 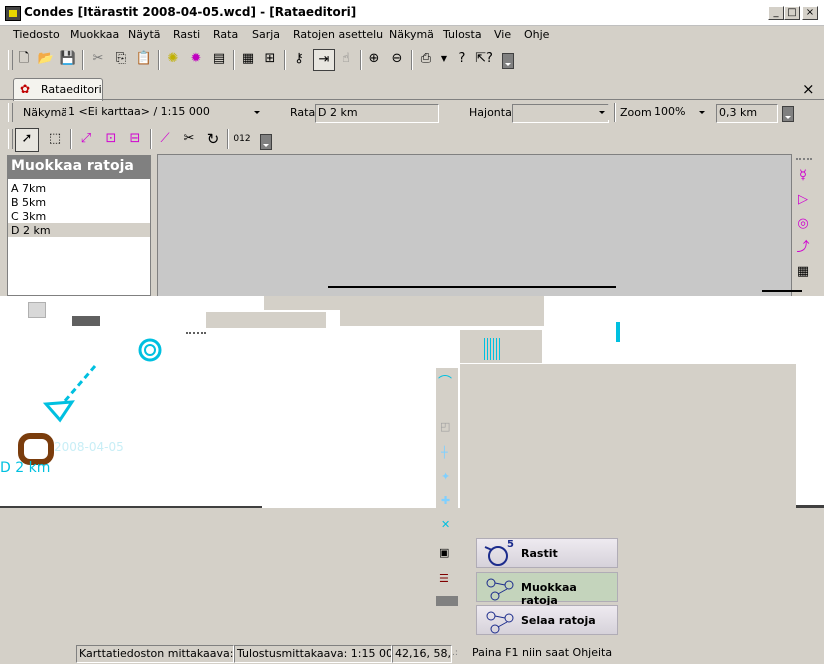 I want to click on status-help: Paina F1 niin saat Ohjeita, so click(x=542, y=652).